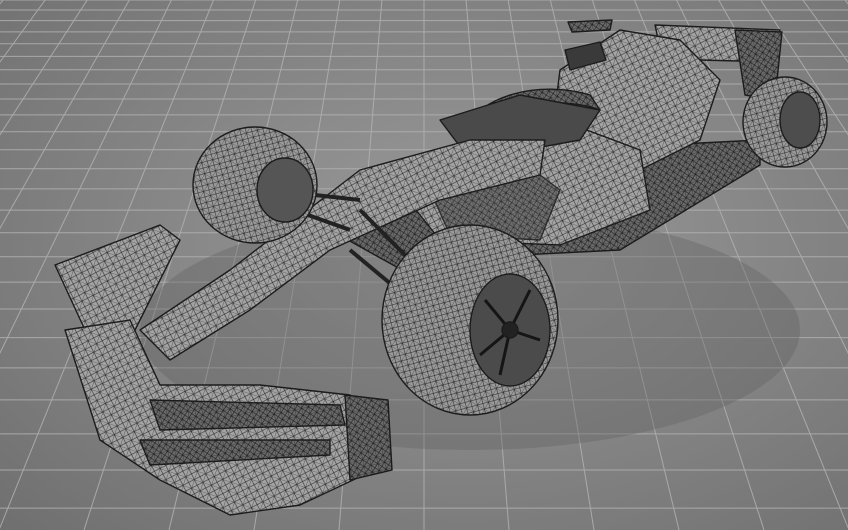 The height and width of the screenshot is (530, 848). What do you see at coordinates (255, 185) in the screenshot?
I see `front-left-tyre` at bounding box center [255, 185].